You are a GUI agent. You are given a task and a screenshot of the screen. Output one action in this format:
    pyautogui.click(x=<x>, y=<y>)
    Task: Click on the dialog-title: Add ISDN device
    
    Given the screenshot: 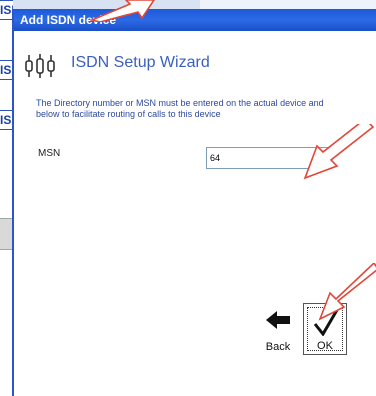 What is the action you would take?
    pyautogui.click(x=195, y=20)
    